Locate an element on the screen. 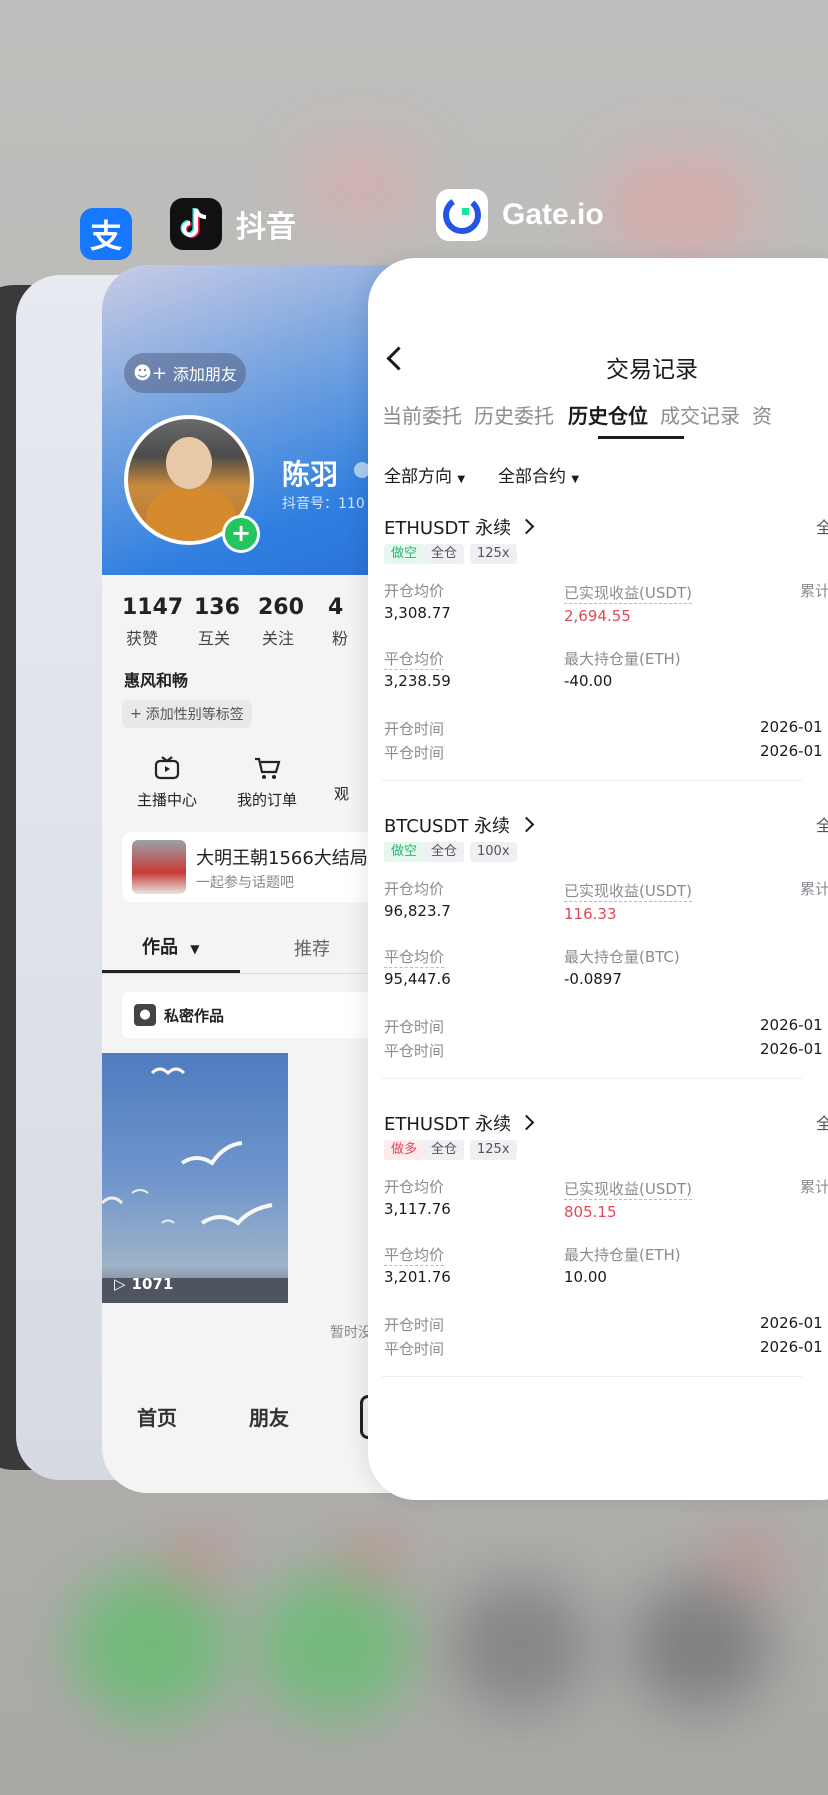 The width and height of the screenshot is (828, 1795). tab-works: 作品 ▼ is located at coordinates (171, 946).